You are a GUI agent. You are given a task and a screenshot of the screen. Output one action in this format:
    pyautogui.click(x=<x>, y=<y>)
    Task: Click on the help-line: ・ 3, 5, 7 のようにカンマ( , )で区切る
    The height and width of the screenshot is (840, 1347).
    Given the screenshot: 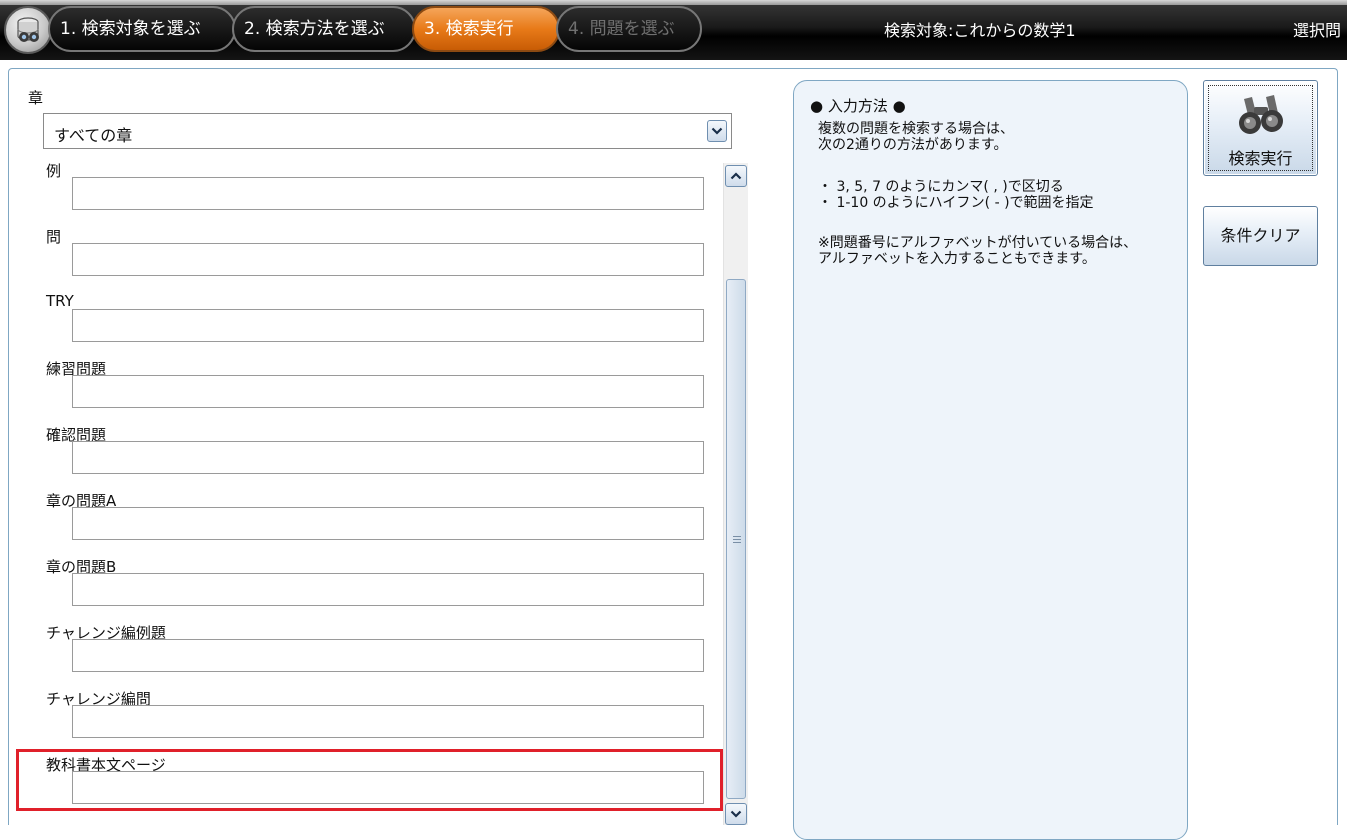 What is the action you would take?
    pyautogui.click(x=941, y=187)
    